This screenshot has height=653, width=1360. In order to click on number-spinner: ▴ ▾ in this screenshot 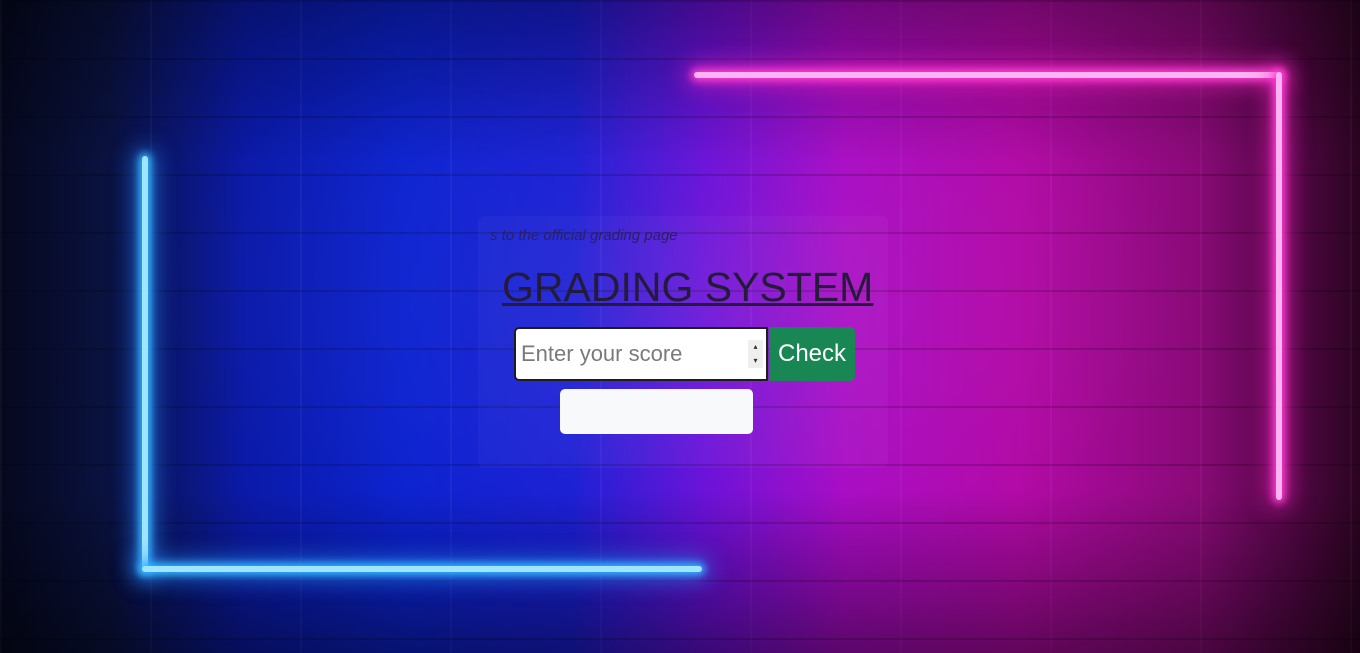, I will do `click(755, 354)`.